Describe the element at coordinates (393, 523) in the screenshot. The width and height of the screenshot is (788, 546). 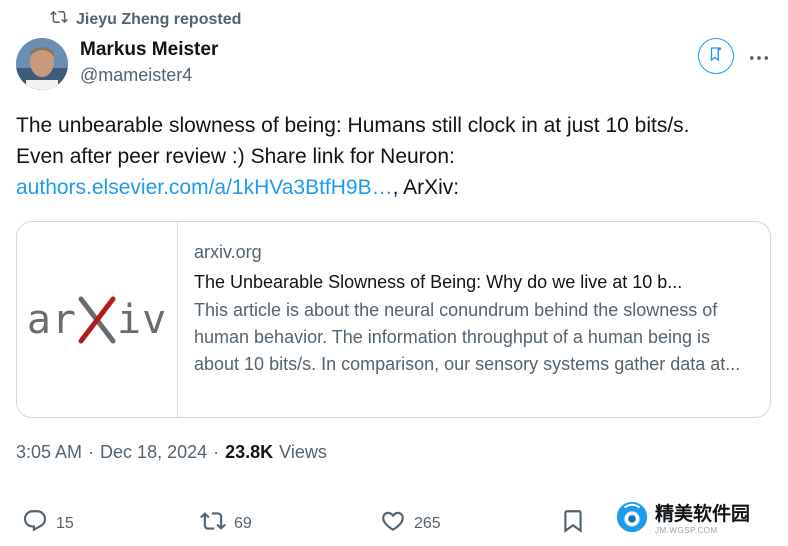
I see `heart-icon` at that location.